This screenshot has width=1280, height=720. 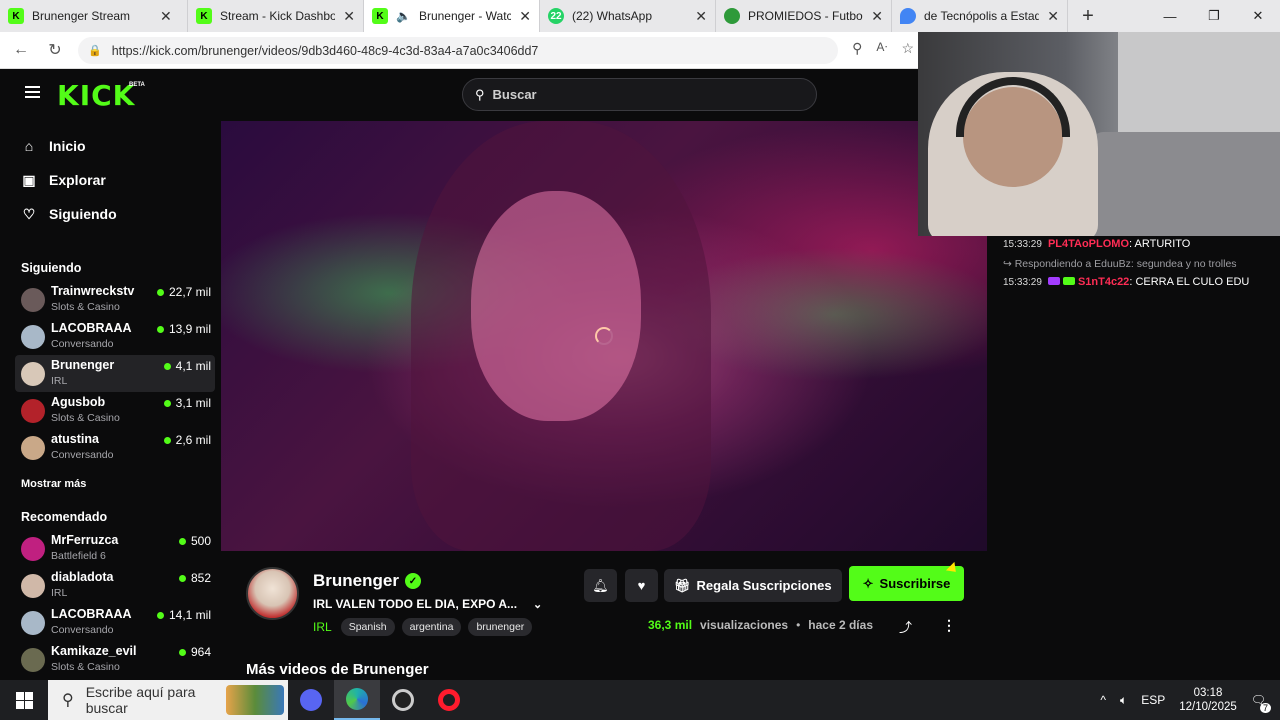 I want to click on main-nav: ⌂ Inicio ▣ Explorar ♡ Siguiendo, so click(x=113, y=180).